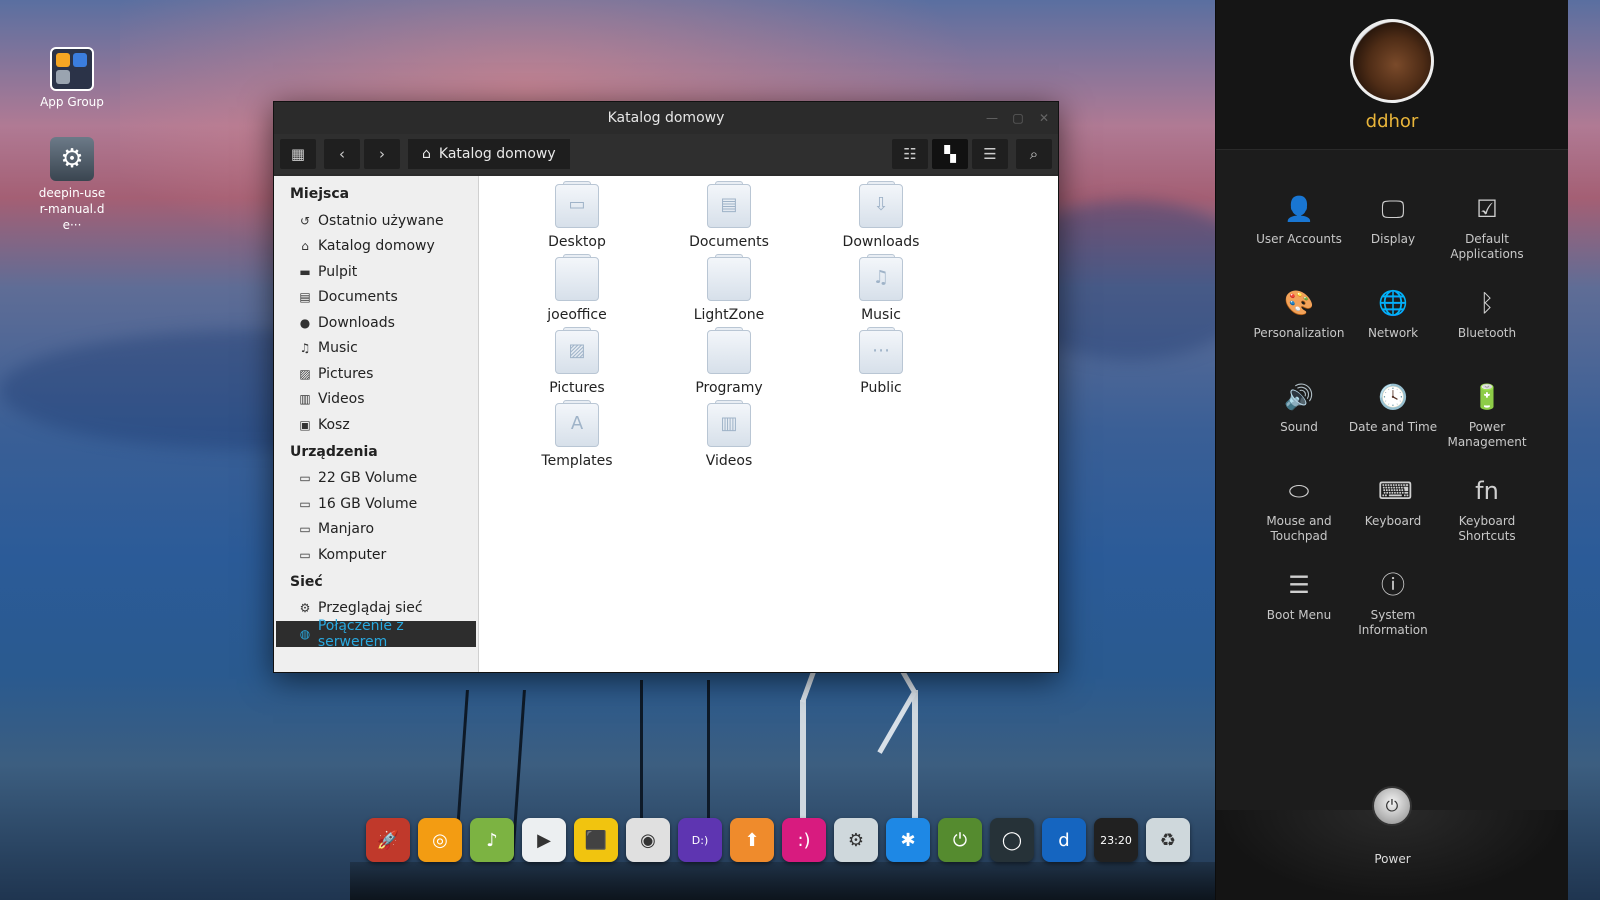  Describe the element at coordinates (376, 504) in the screenshot. I see `sidebar-item: ▭ 16 GB Volume` at that location.